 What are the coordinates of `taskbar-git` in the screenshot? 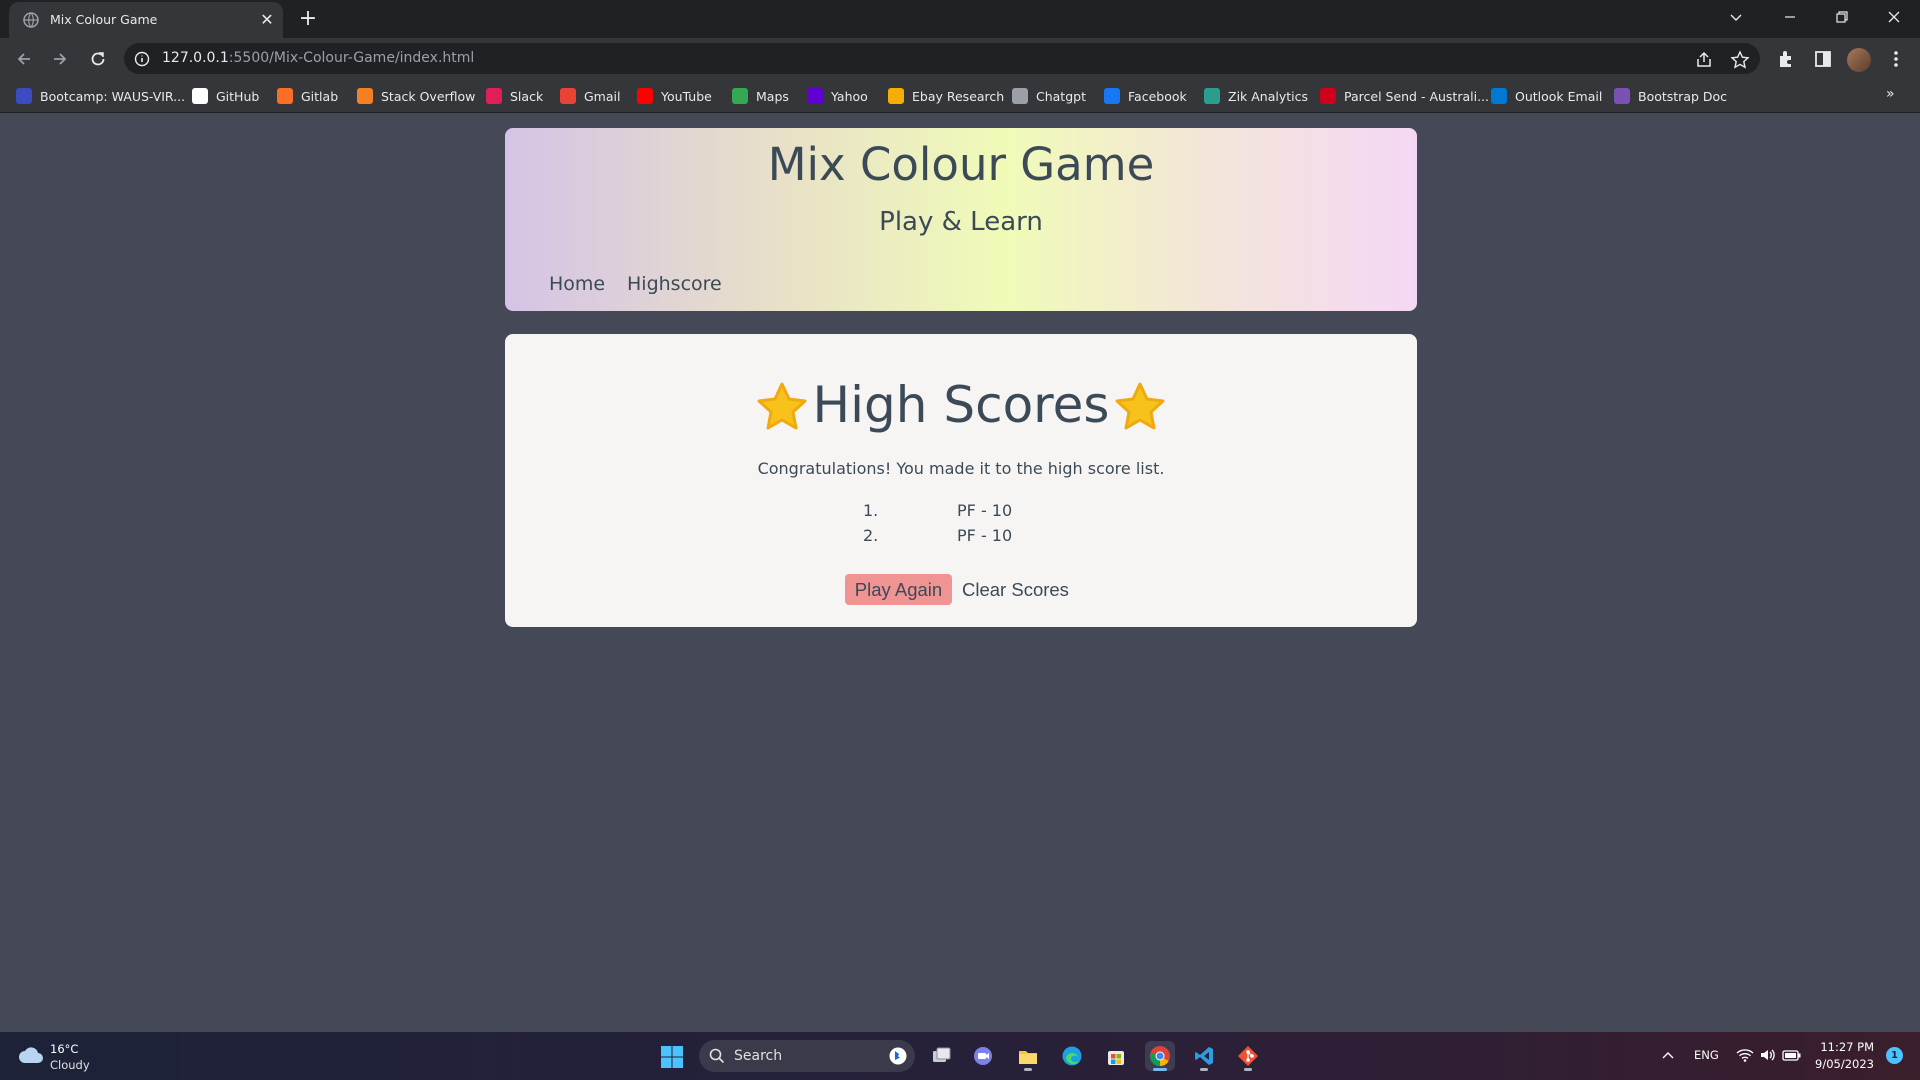 It's located at (1248, 1056).